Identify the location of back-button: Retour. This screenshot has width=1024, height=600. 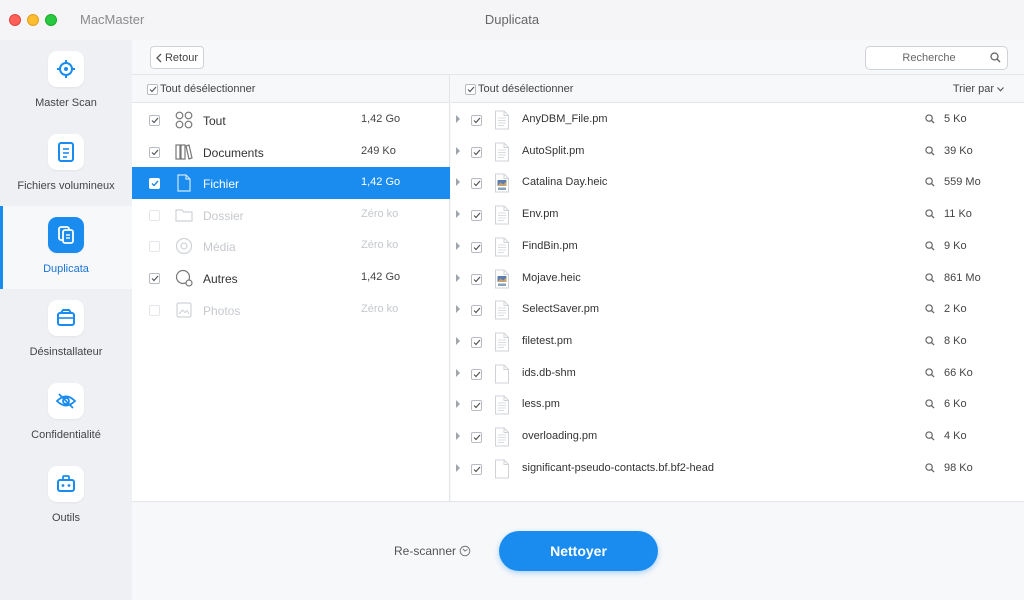
(177, 57).